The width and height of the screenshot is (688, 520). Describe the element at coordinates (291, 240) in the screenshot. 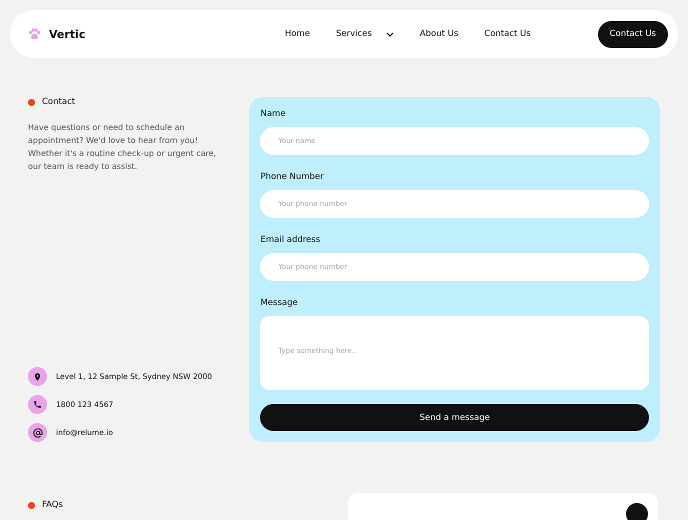

I see `field-label: Email address` at that location.